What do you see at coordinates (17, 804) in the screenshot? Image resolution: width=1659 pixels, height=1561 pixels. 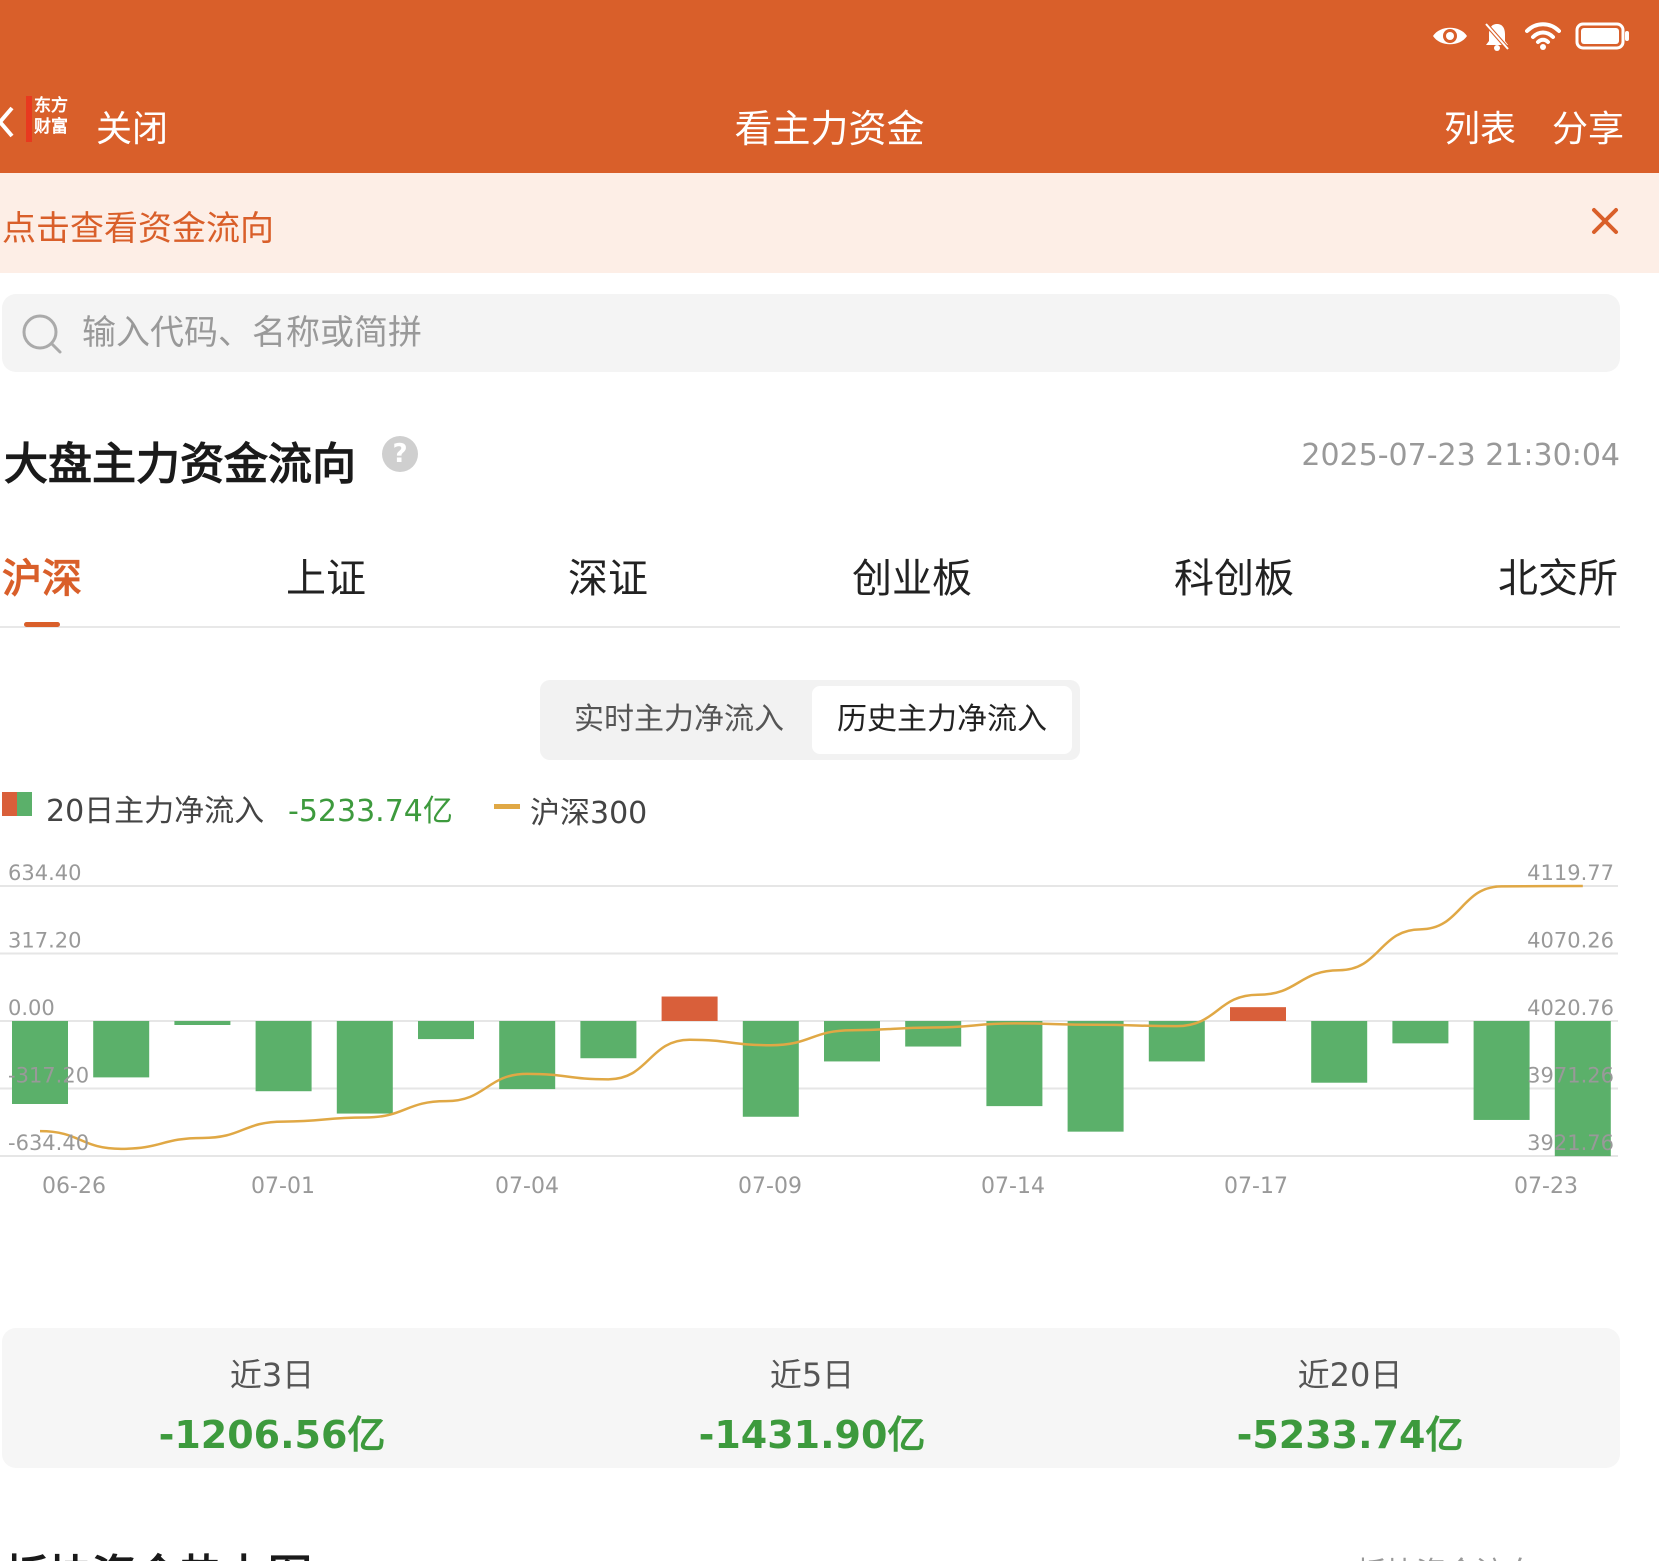 I see `bar-legend-swatch` at bounding box center [17, 804].